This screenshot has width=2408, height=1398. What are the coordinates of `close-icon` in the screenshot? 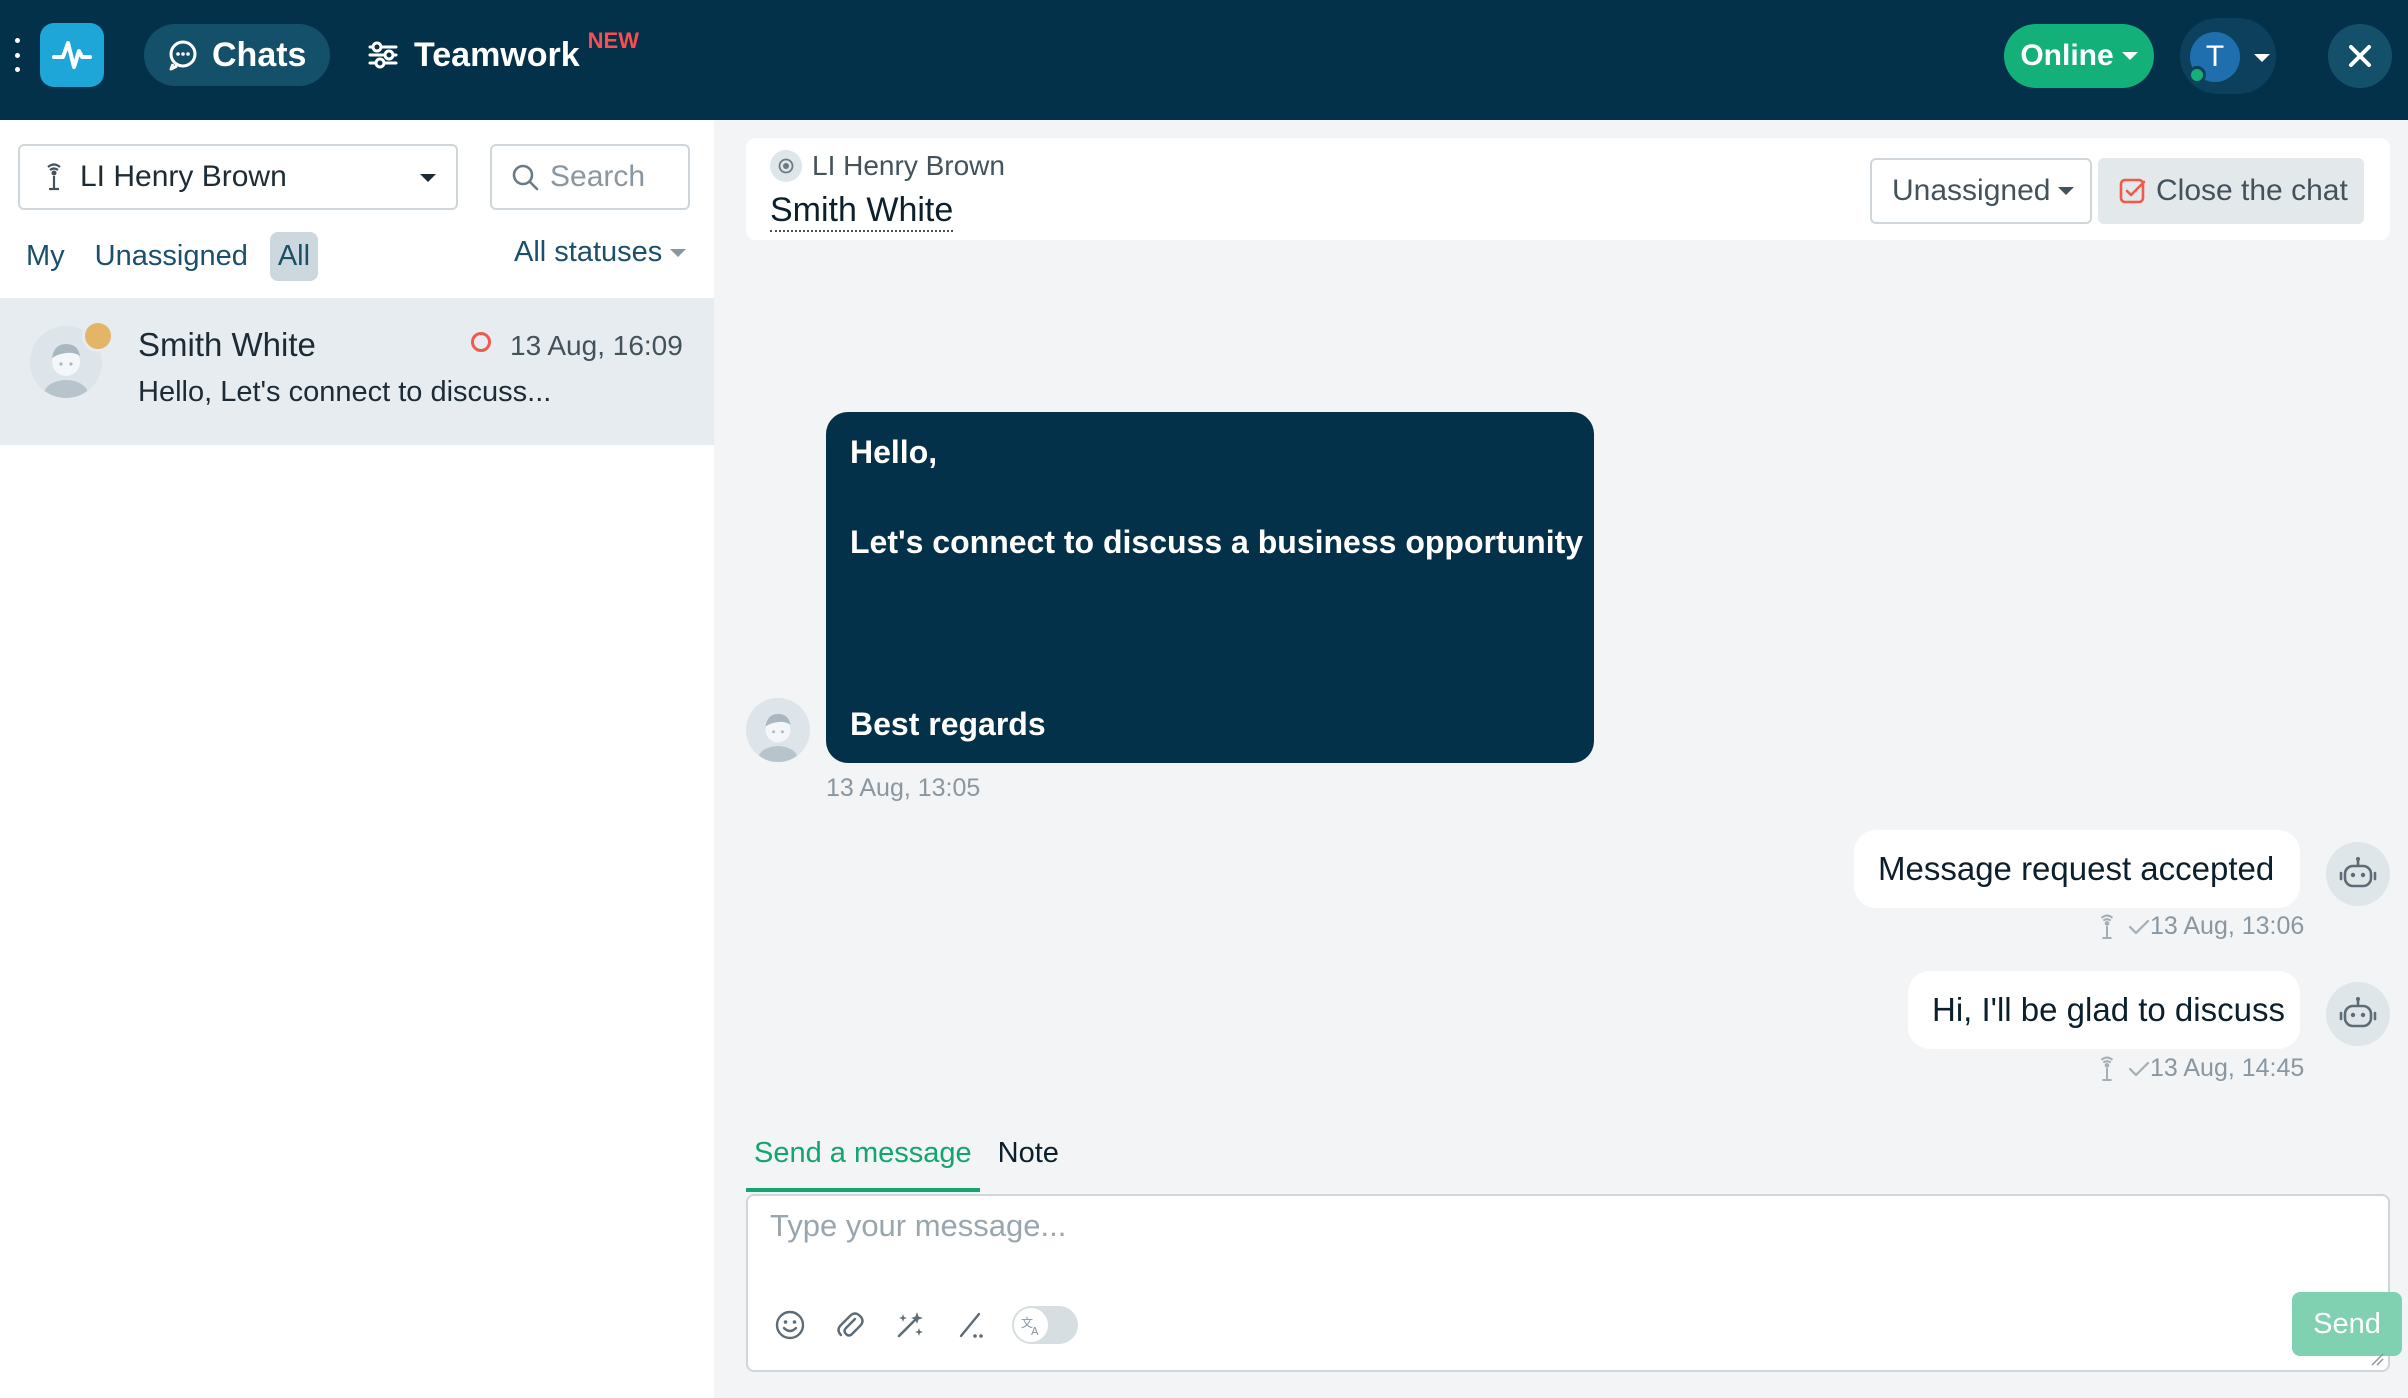 It's located at (2360, 56).